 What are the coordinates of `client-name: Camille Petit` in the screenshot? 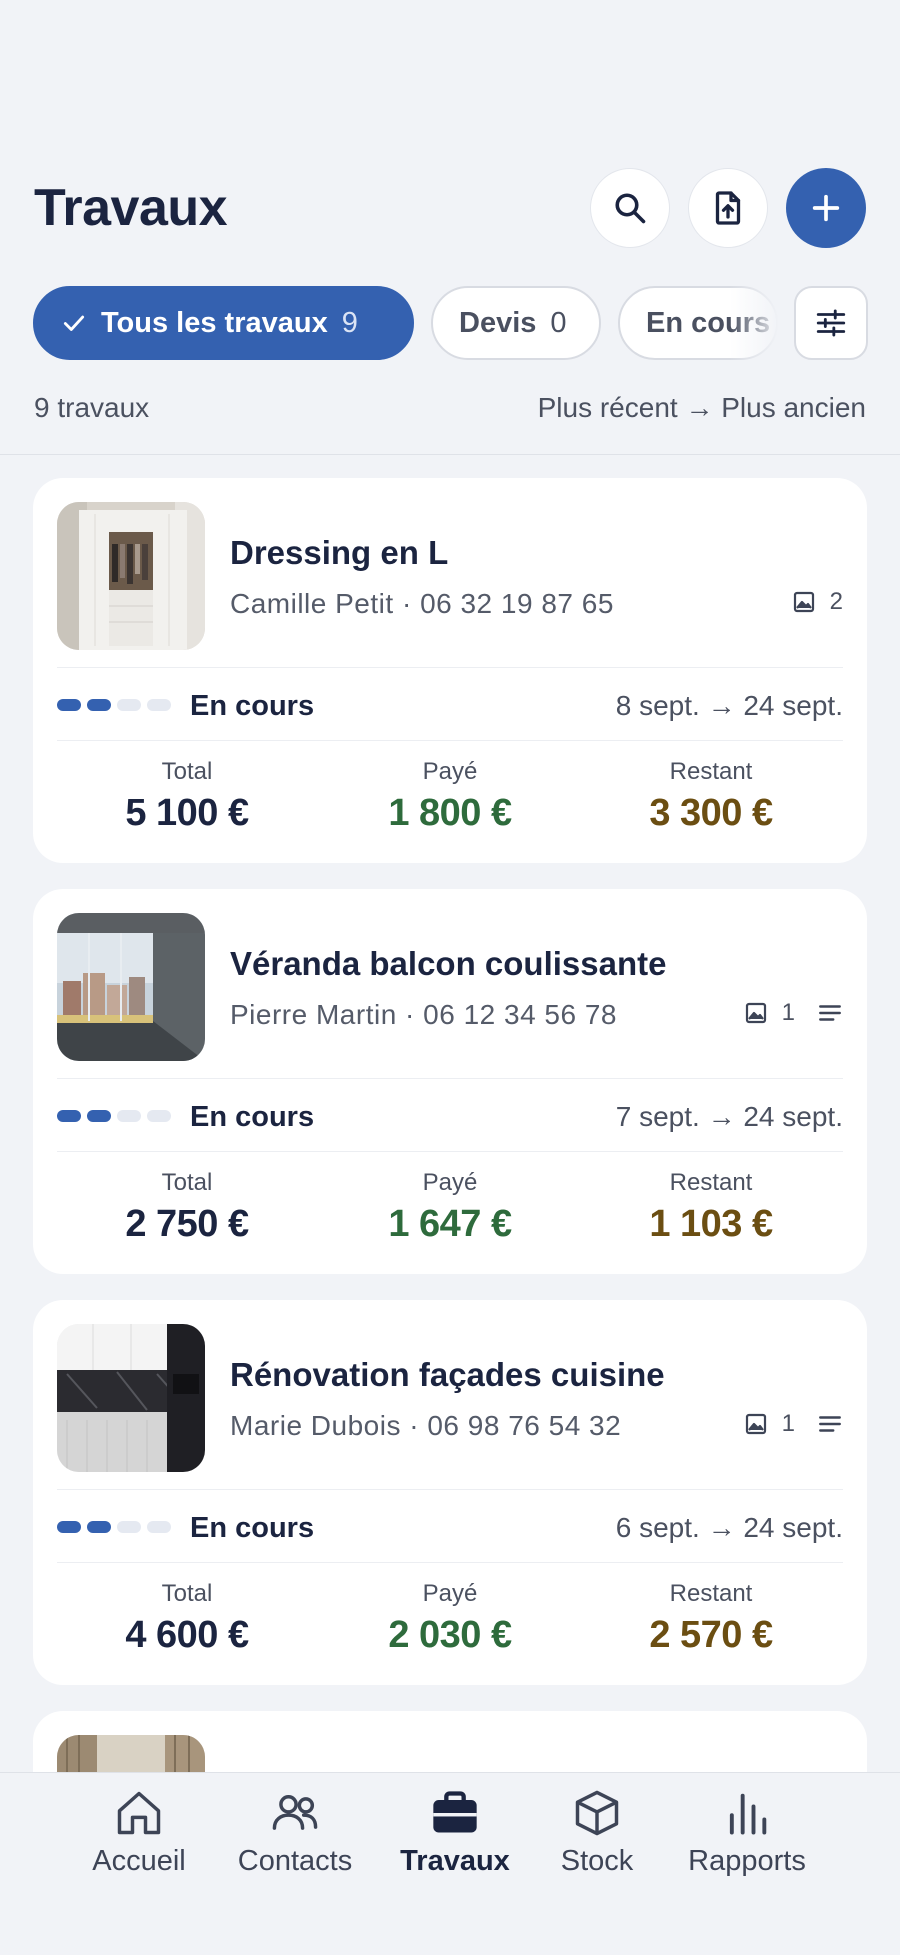 It's located at (312, 603).